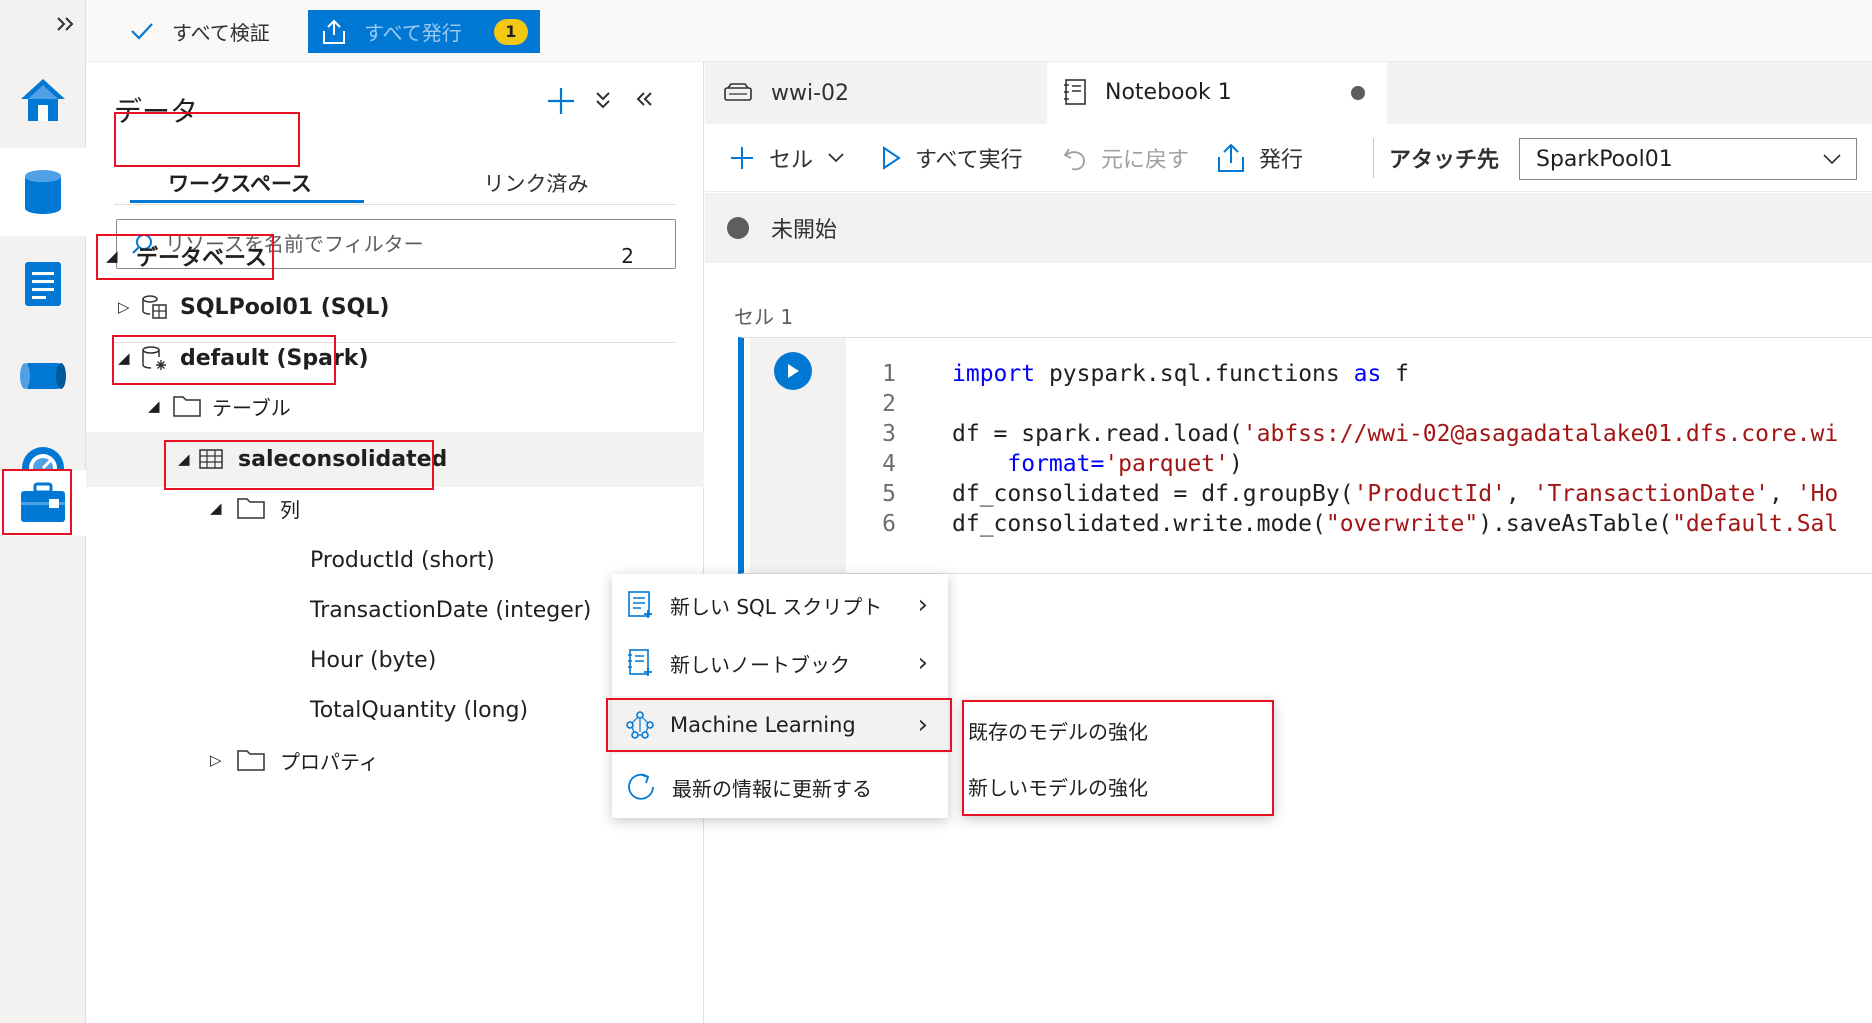  I want to click on tree-item-sqlpool: ▷ SQLPool01 (SQL), so click(253, 307).